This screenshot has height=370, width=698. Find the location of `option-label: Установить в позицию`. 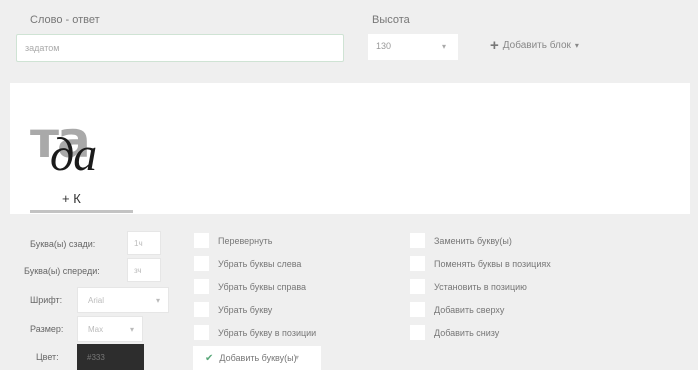

option-label: Установить в позицию is located at coordinates (480, 286).